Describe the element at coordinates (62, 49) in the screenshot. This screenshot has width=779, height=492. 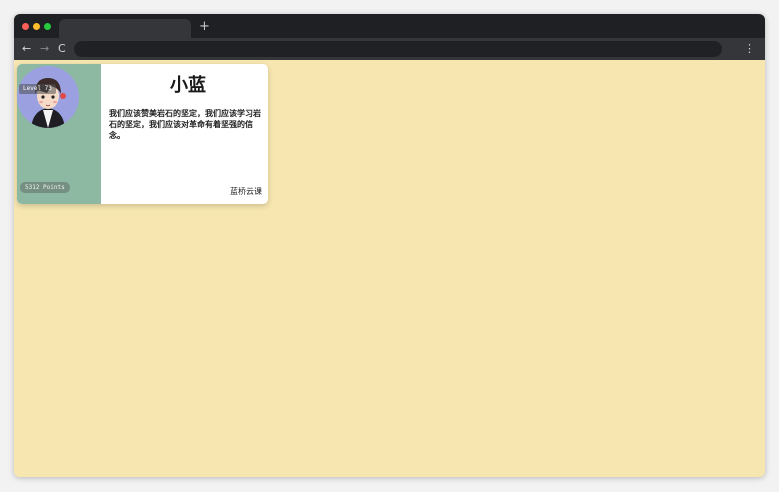
I see `reload-icon: C` at that location.